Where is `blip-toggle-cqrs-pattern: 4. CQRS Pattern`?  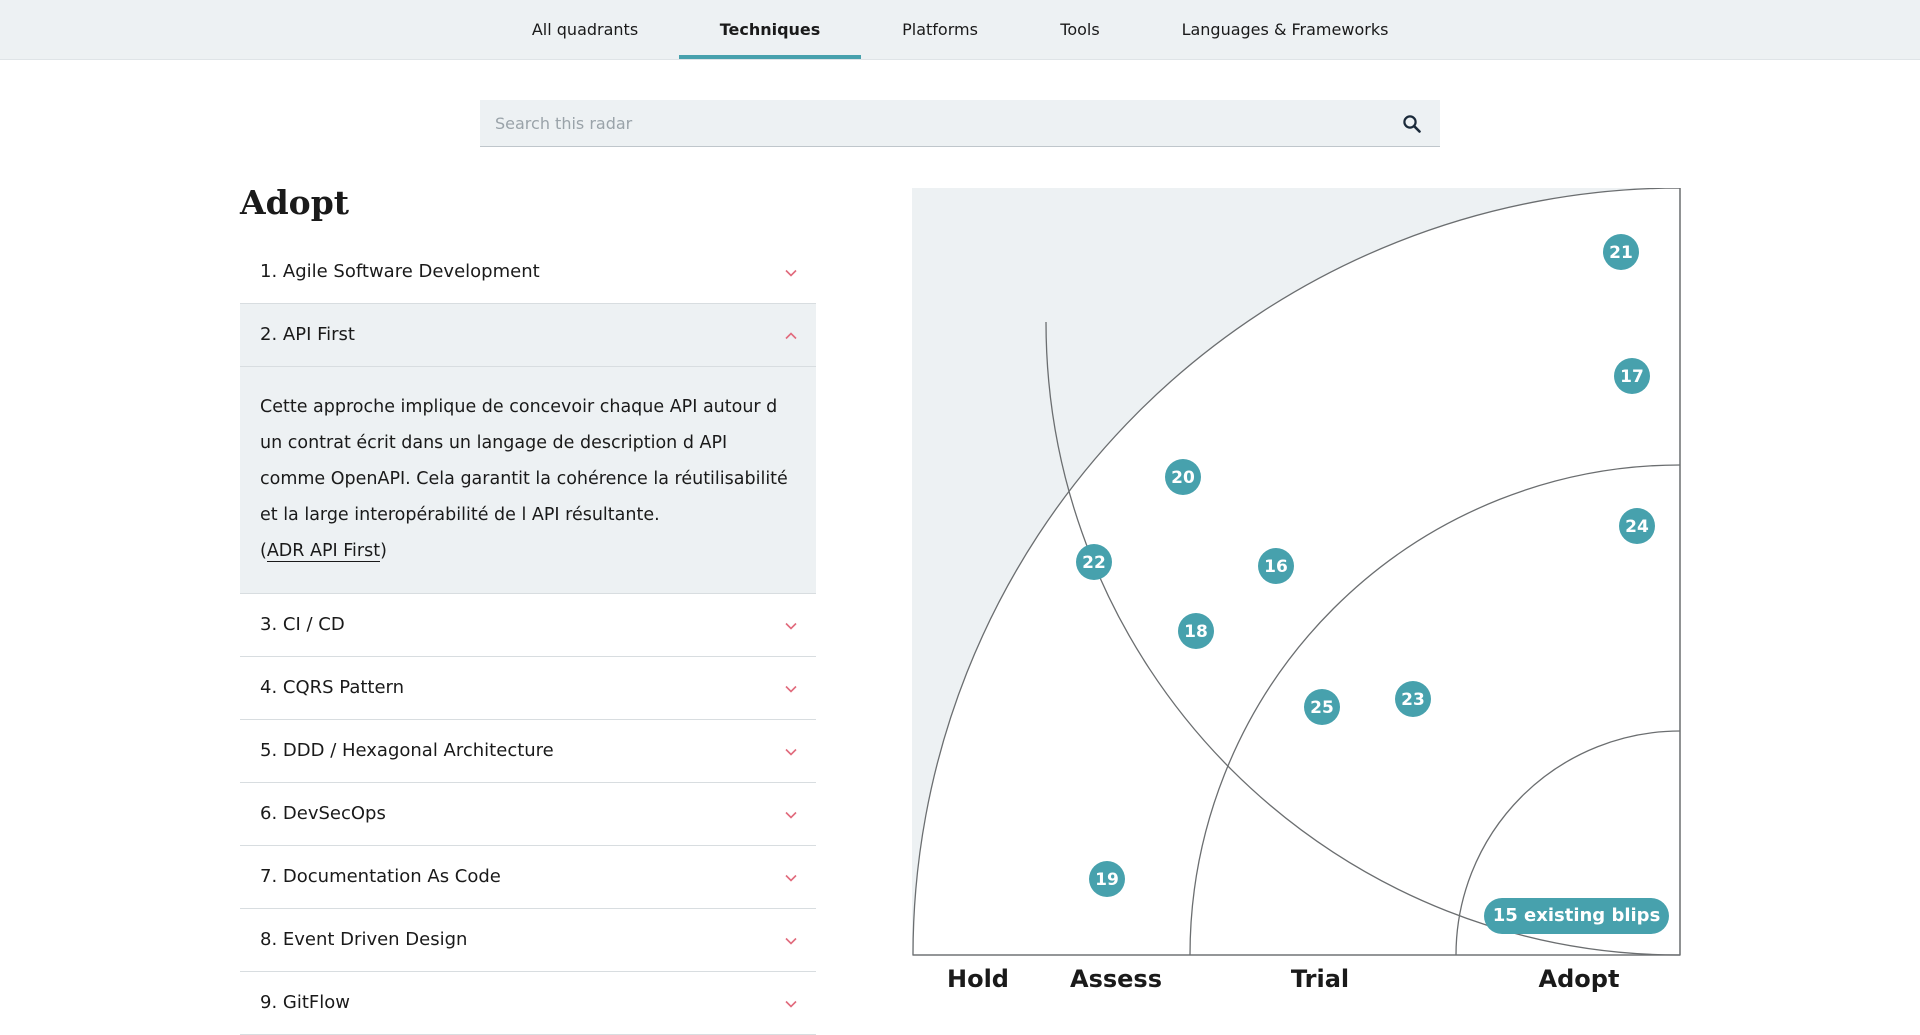
blip-toggle-cqrs-pattern: 4. CQRS Pattern is located at coordinates (528, 688).